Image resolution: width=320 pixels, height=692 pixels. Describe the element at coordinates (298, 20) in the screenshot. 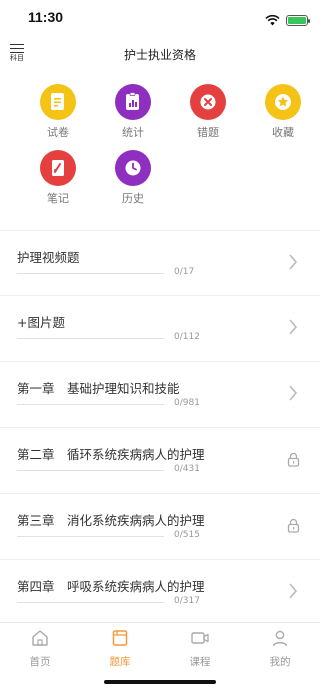

I see `battery-icon` at that location.